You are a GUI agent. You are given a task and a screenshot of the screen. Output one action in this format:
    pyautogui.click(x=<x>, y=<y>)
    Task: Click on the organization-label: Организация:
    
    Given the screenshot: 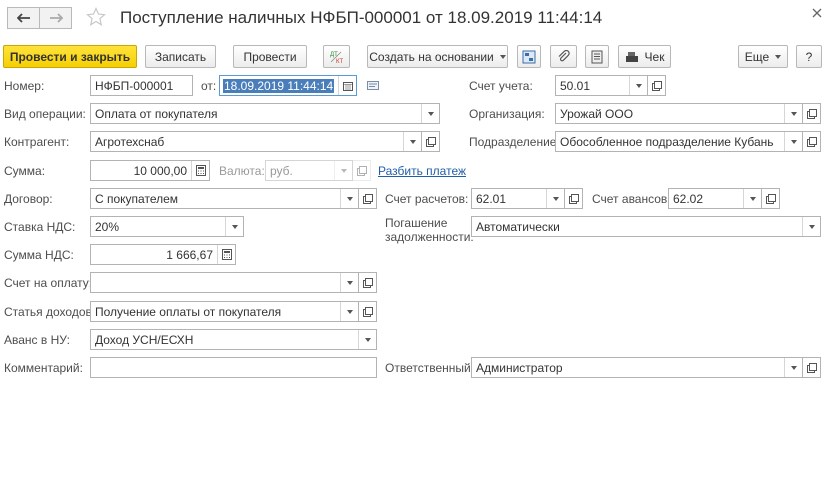 What is the action you would take?
    pyautogui.click(x=507, y=114)
    